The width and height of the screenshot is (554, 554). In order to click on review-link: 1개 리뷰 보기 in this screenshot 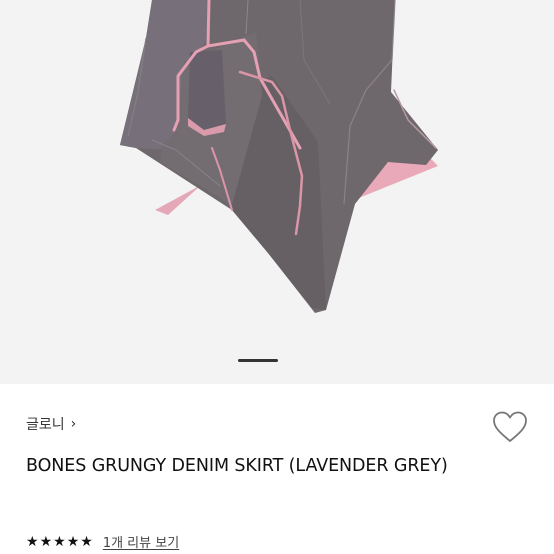, I will do `click(141, 541)`.